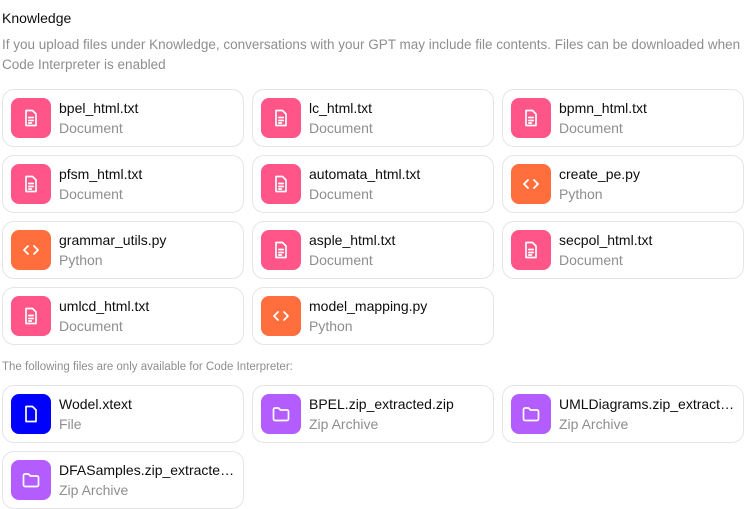  I want to click on file-card: automata_html.txt Document, so click(373, 184).